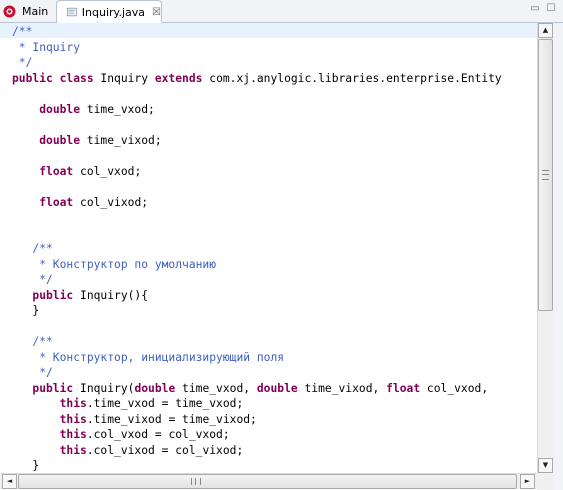 The height and width of the screenshot is (490, 563). I want to click on code-line: double time_vxod;, so click(83, 109).